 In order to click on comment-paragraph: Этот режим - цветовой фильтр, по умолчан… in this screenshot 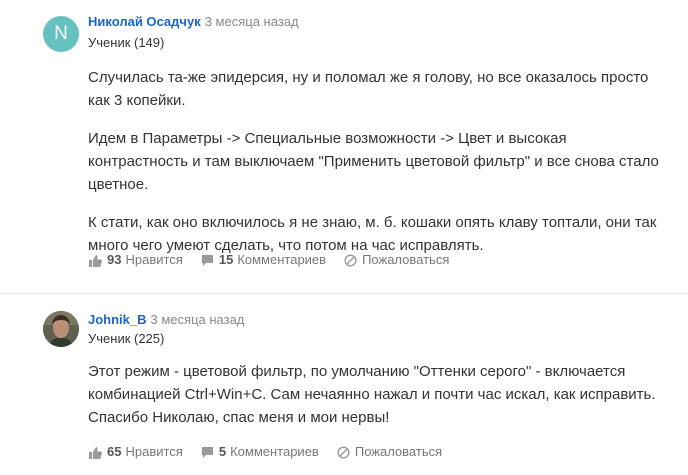, I will do `click(372, 394)`.